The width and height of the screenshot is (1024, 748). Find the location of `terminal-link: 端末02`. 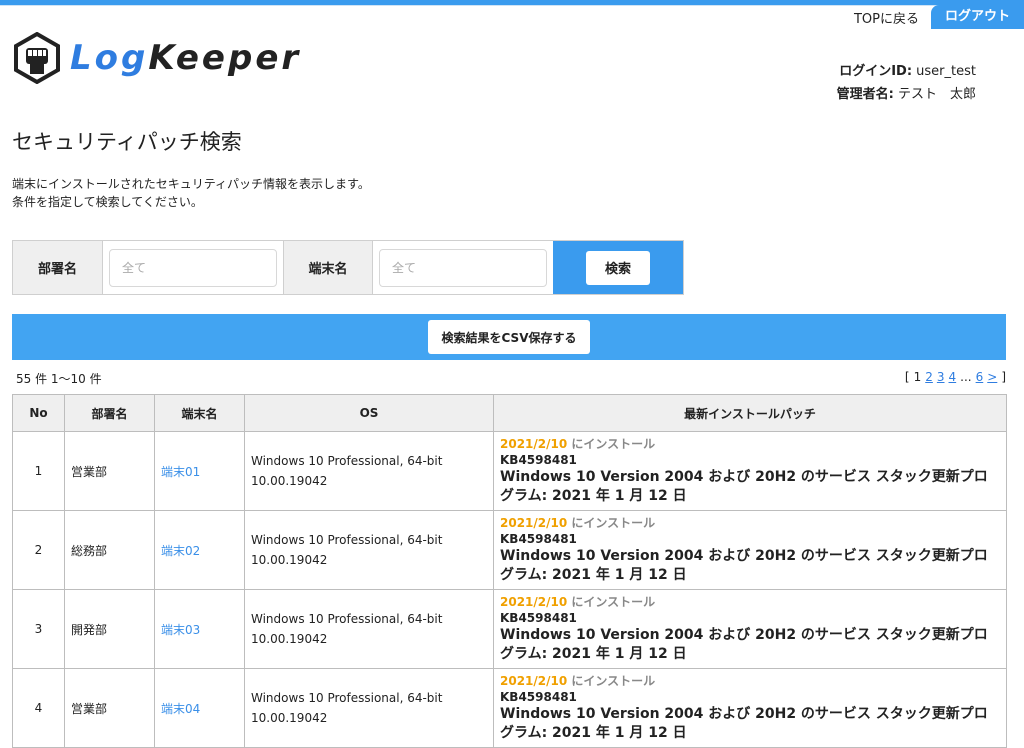

terminal-link: 端末02 is located at coordinates (180, 551).